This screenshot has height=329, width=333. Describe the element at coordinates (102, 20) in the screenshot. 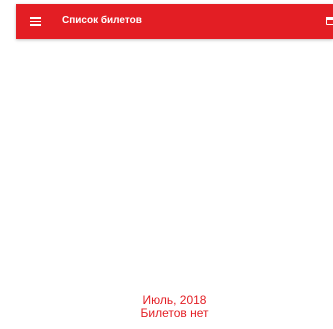

I see `page-title: Список билетов` at that location.